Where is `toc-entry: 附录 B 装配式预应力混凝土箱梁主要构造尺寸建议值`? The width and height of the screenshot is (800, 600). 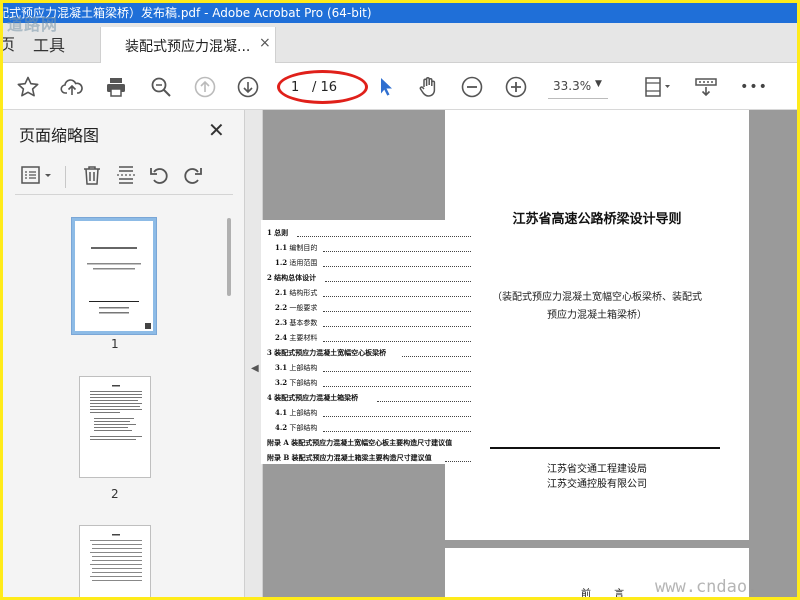
toc-entry: 附录 B 装配式预应力混凝土箱梁主要构造尺寸建议值 is located at coordinates (369, 458).